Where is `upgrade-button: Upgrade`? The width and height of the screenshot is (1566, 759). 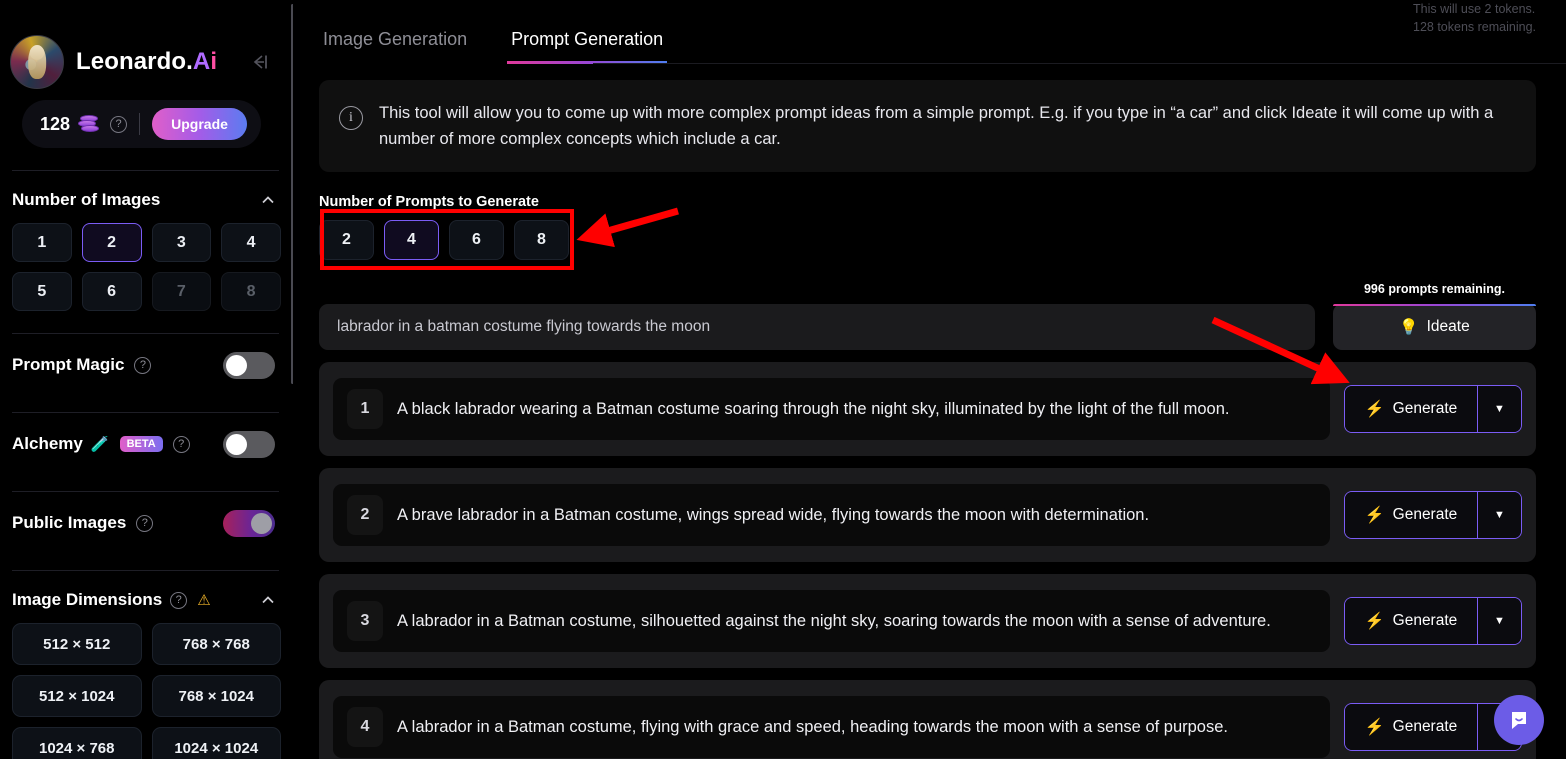
upgrade-button: Upgrade is located at coordinates (199, 124).